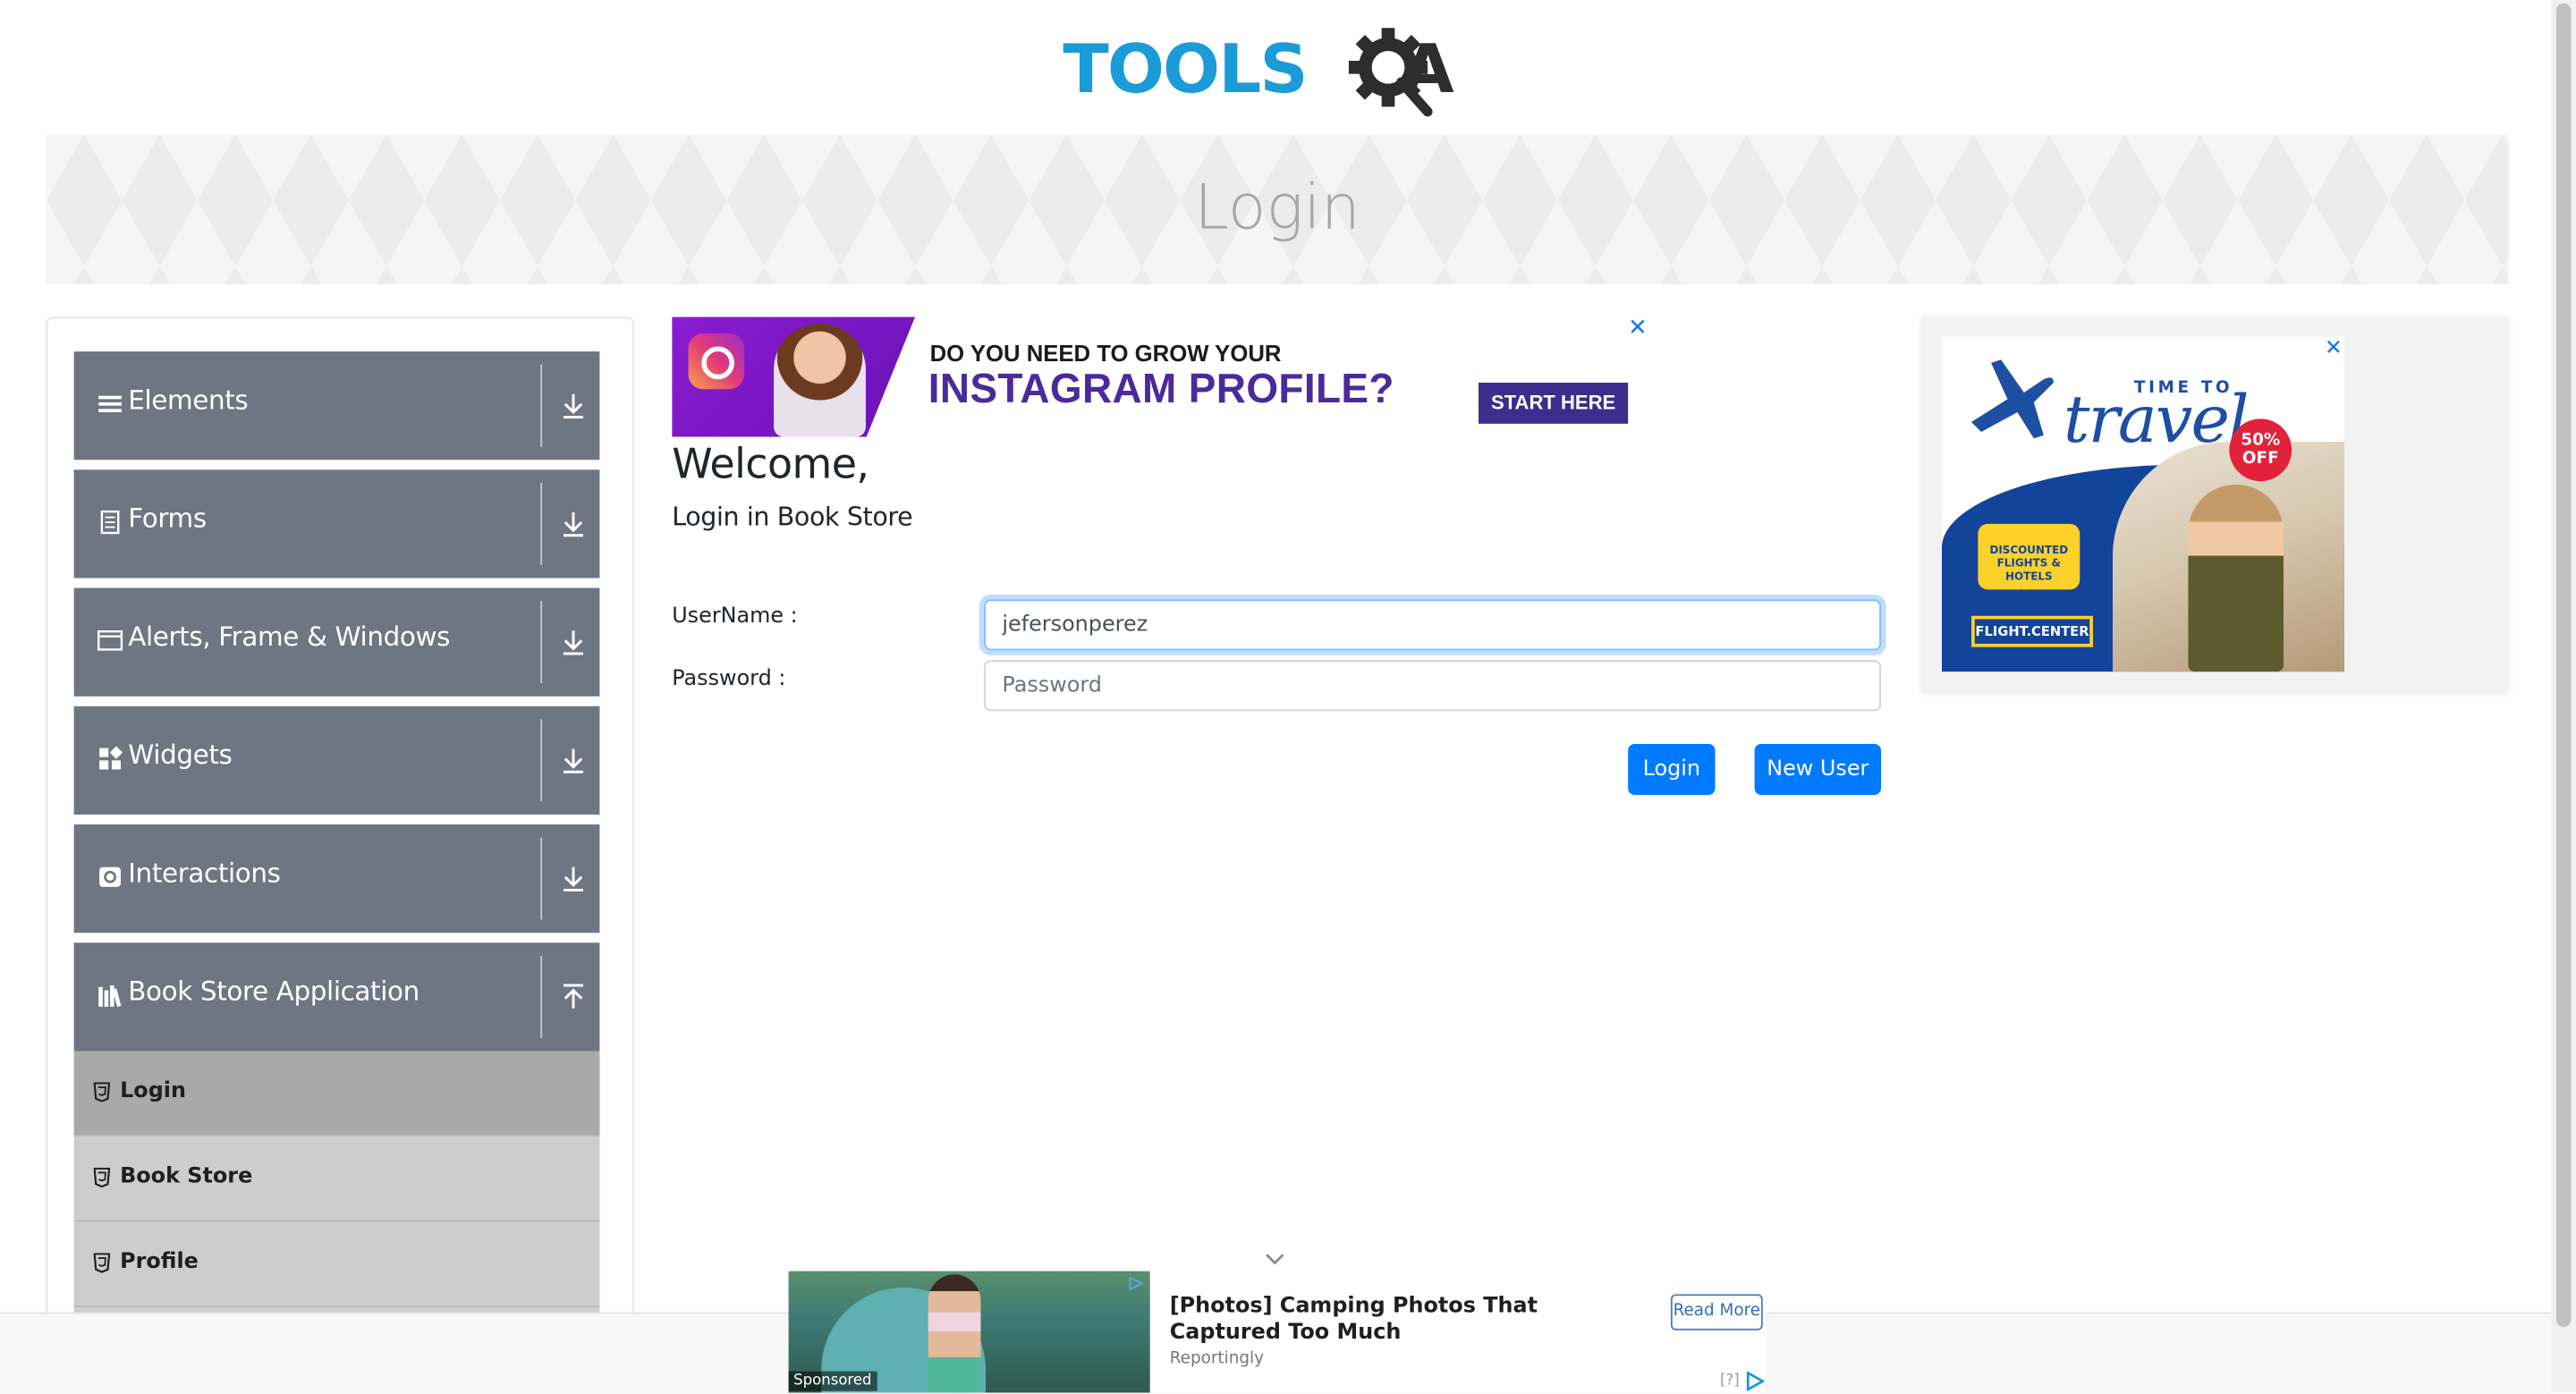 The height and width of the screenshot is (1394, 2576). Describe the element at coordinates (1216, 1358) in the screenshot. I see `ad-source: Reportingly` at that location.